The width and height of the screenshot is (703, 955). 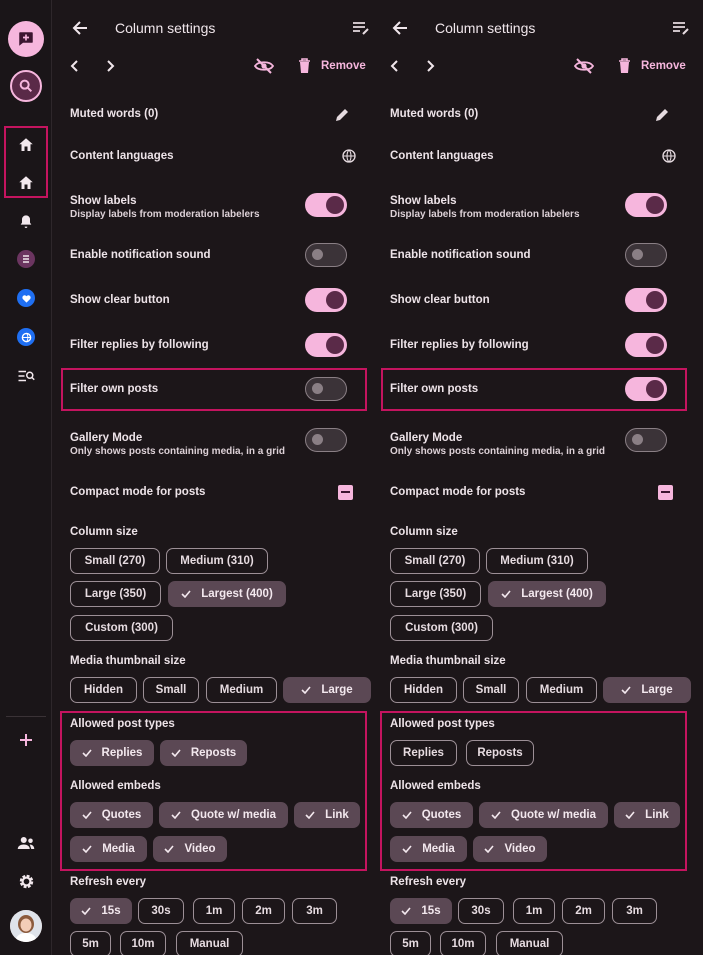 What do you see at coordinates (26, 926) in the screenshot?
I see `avatar` at bounding box center [26, 926].